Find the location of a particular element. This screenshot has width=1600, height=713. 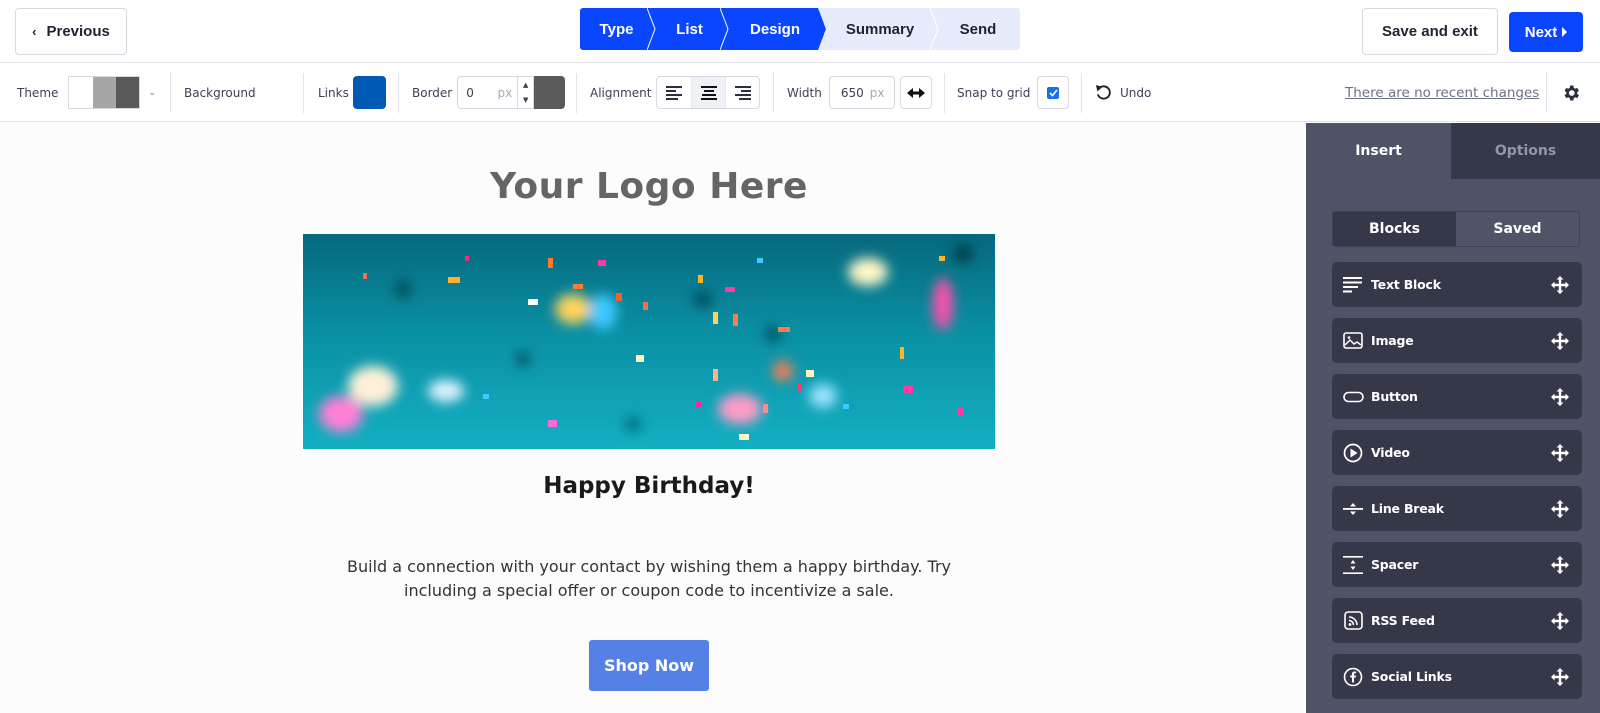

step-separator is located at coordinates (651, 29).